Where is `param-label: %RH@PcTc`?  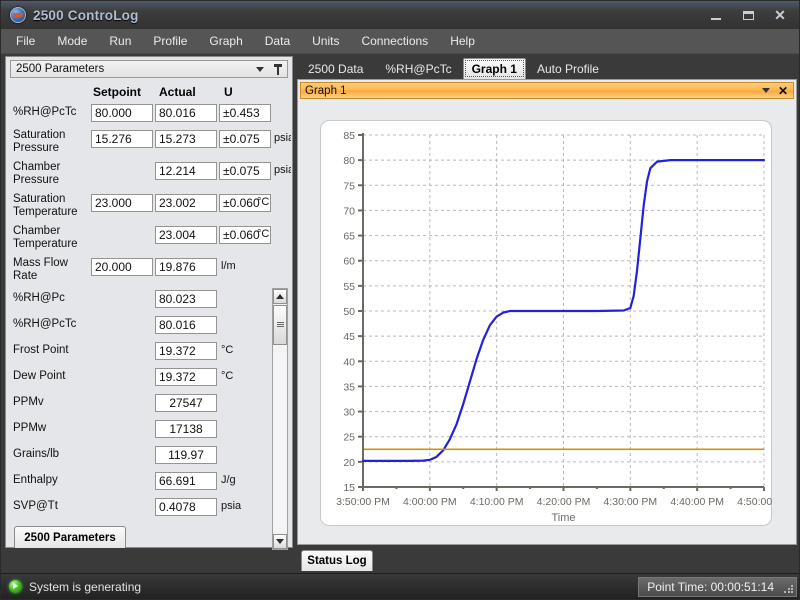
param-label: %RH@PcTc is located at coordinates (45, 112).